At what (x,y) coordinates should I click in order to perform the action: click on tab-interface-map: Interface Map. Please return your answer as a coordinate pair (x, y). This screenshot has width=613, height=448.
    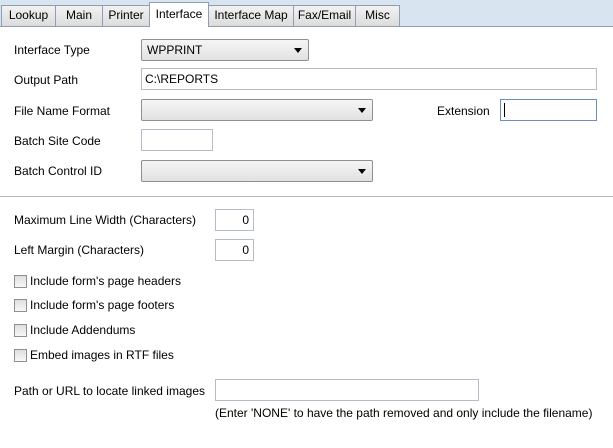
    Looking at the image, I should click on (251, 15).